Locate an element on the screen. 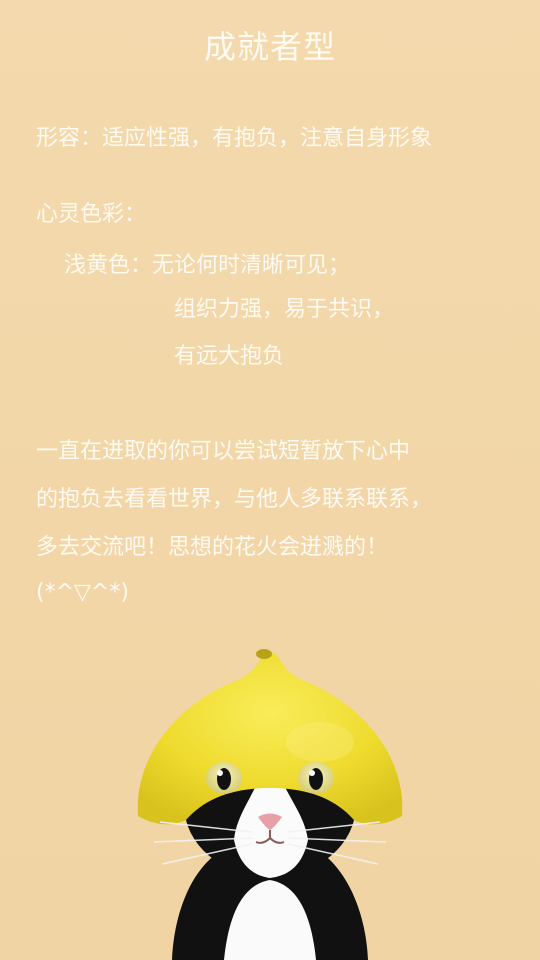 The image size is (540, 960). message-line-1: 一直在进取的你可以尝试短暂放下心中 is located at coordinates (223, 451).